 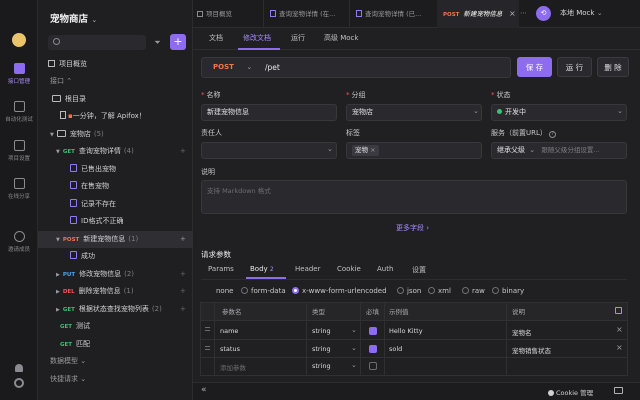 What do you see at coordinates (501, 95) in the screenshot?
I see `status-label: * 状态` at bounding box center [501, 95].